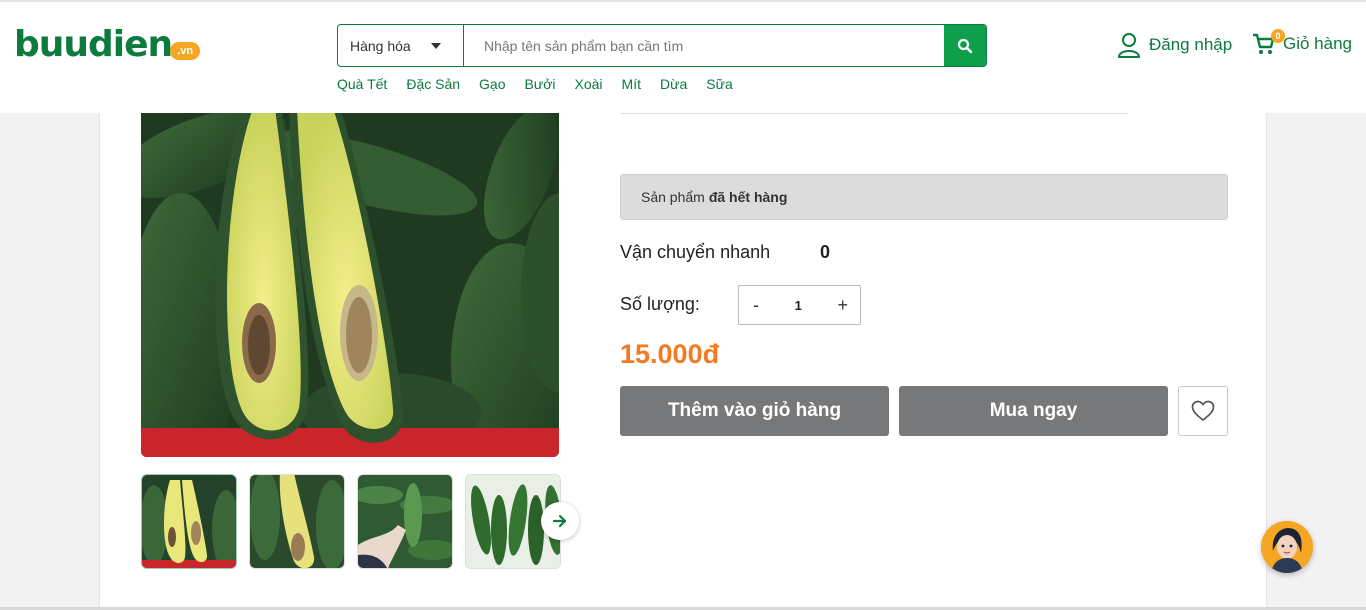  Describe the element at coordinates (589, 84) in the screenshot. I see `quick-link-xoai: Xoài` at that location.